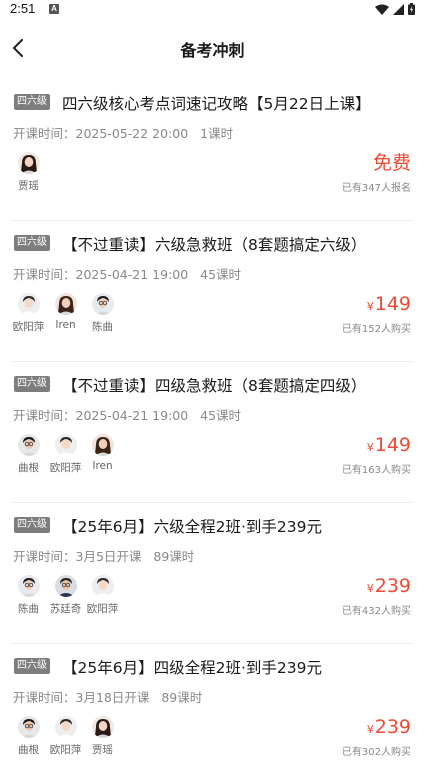 This screenshot has width=425, height=761. I want to click on status-time: 2:51, so click(23, 8).